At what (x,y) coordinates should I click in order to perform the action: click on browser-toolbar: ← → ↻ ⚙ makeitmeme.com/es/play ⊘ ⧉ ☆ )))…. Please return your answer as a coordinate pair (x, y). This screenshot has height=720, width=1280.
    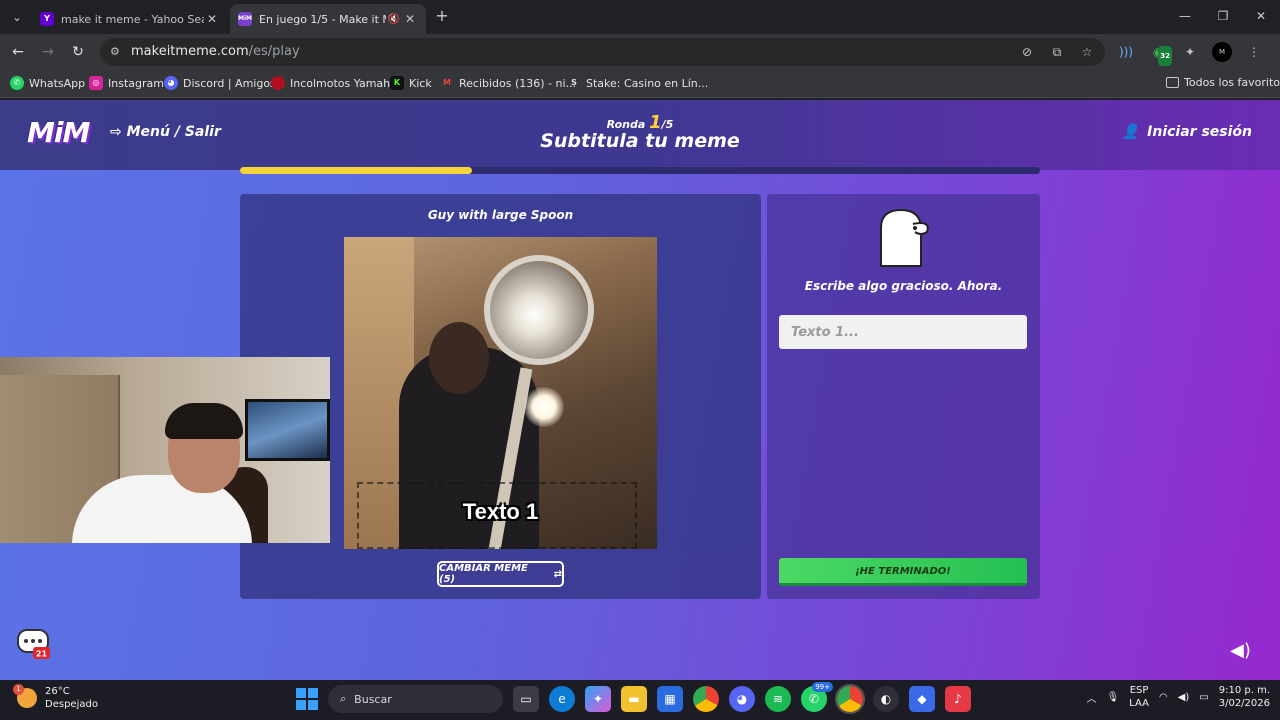
    Looking at the image, I should click on (640, 52).